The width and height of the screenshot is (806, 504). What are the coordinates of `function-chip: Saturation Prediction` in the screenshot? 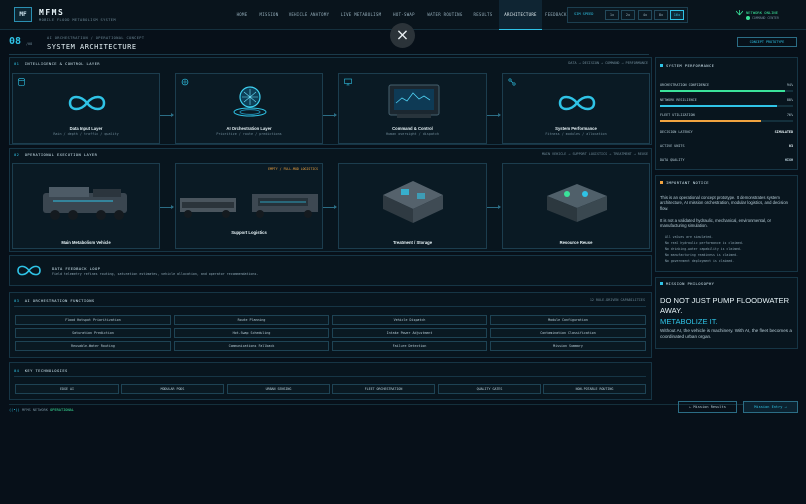 It's located at (93, 333).